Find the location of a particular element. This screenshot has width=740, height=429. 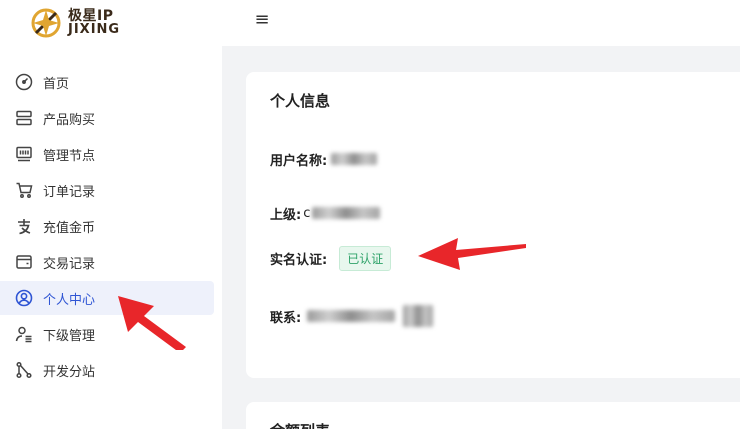

verified-status-badge: 已认证 is located at coordinates (365, 258).